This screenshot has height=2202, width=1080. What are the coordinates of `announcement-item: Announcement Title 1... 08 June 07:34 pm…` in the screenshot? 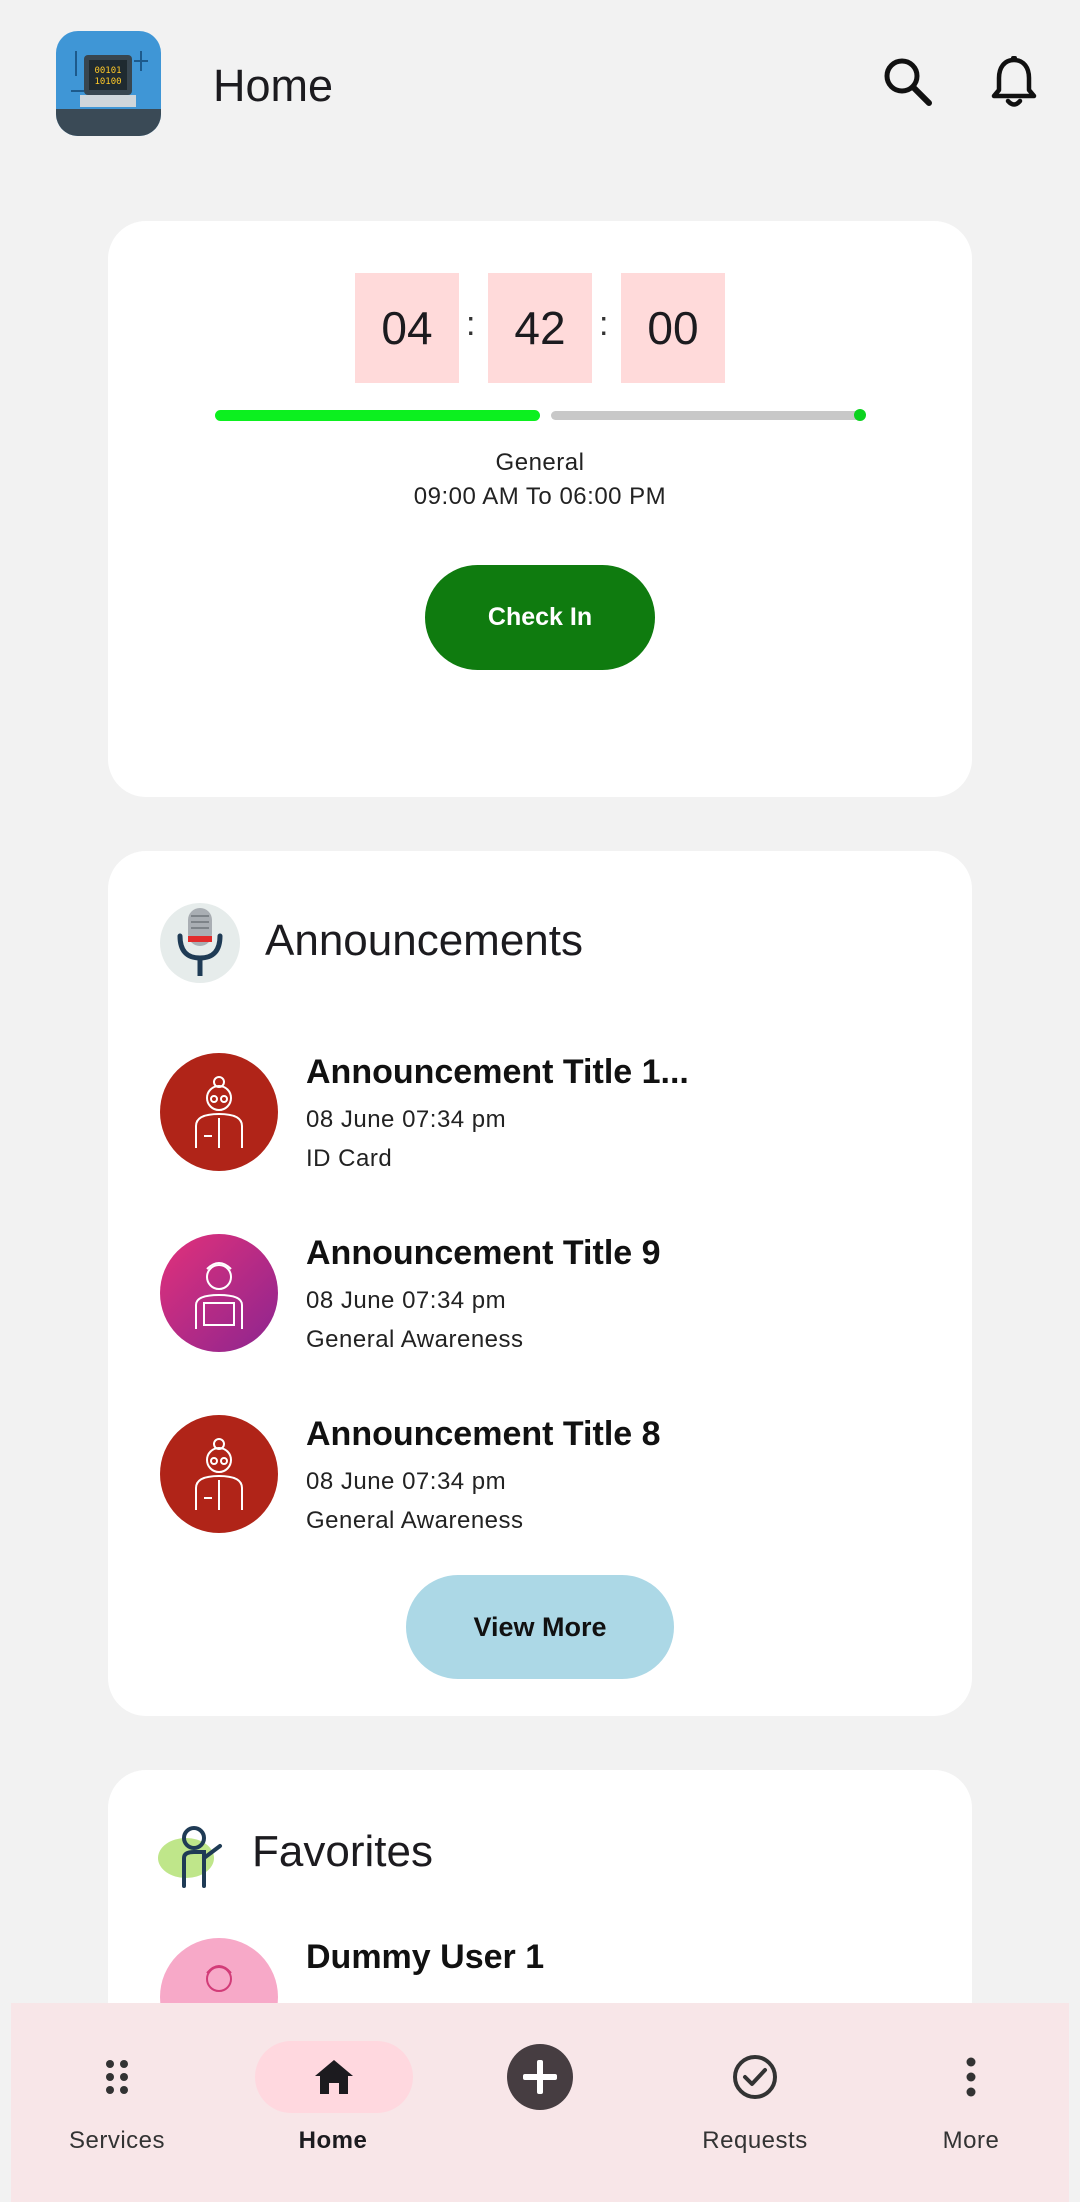 It's located at (540, 1118).